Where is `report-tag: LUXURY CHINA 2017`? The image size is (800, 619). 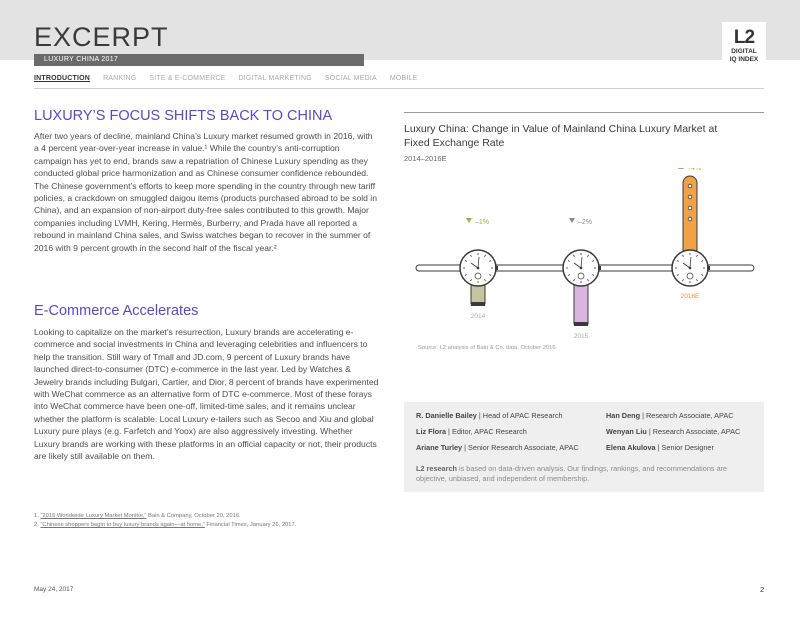
report-tag: LUXURY CHINA 2017 is located at coordinates (199, 60).